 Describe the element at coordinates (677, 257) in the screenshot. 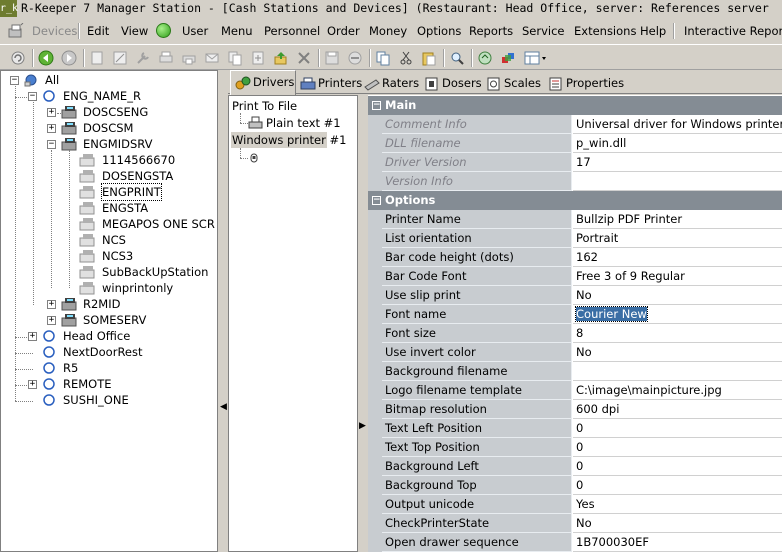

I see `property-value: 162` at that location.